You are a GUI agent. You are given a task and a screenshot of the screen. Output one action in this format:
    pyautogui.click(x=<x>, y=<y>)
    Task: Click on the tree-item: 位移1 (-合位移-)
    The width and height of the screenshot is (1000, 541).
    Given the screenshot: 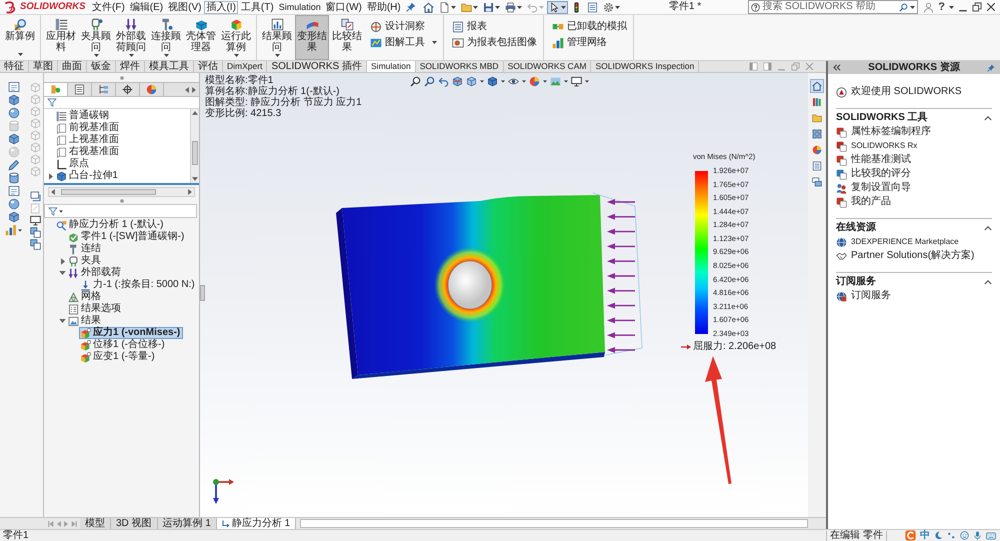 What is the action you would take?
    pyautogui.click(x=123, y=345)
    